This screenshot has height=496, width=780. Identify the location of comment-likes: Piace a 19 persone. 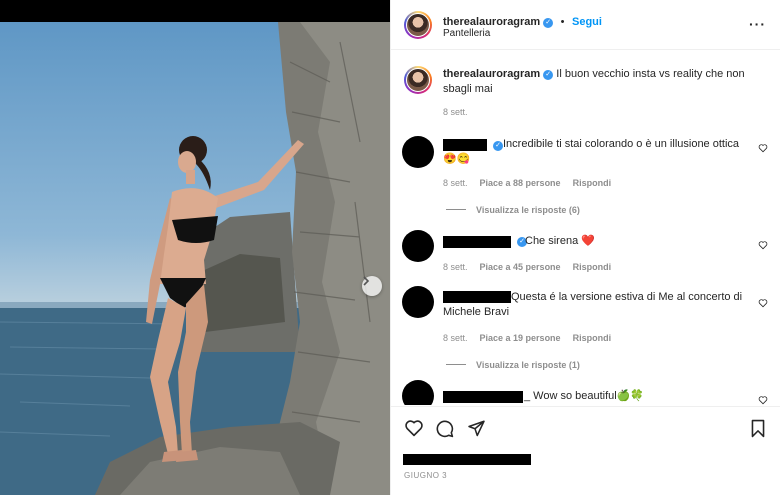
(520, 338).